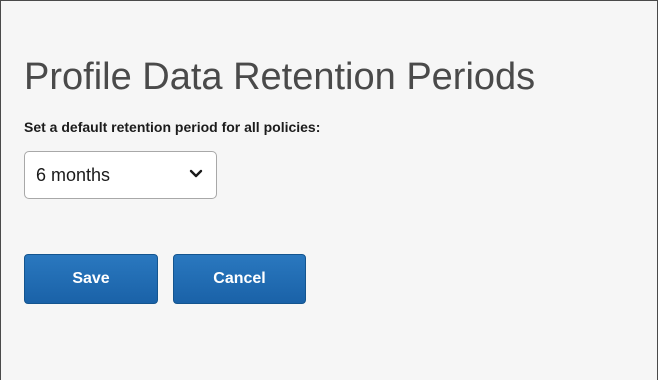 This screenshot has height=380, width=660. I want to click on chevron-down-icon, so click(196, 173).